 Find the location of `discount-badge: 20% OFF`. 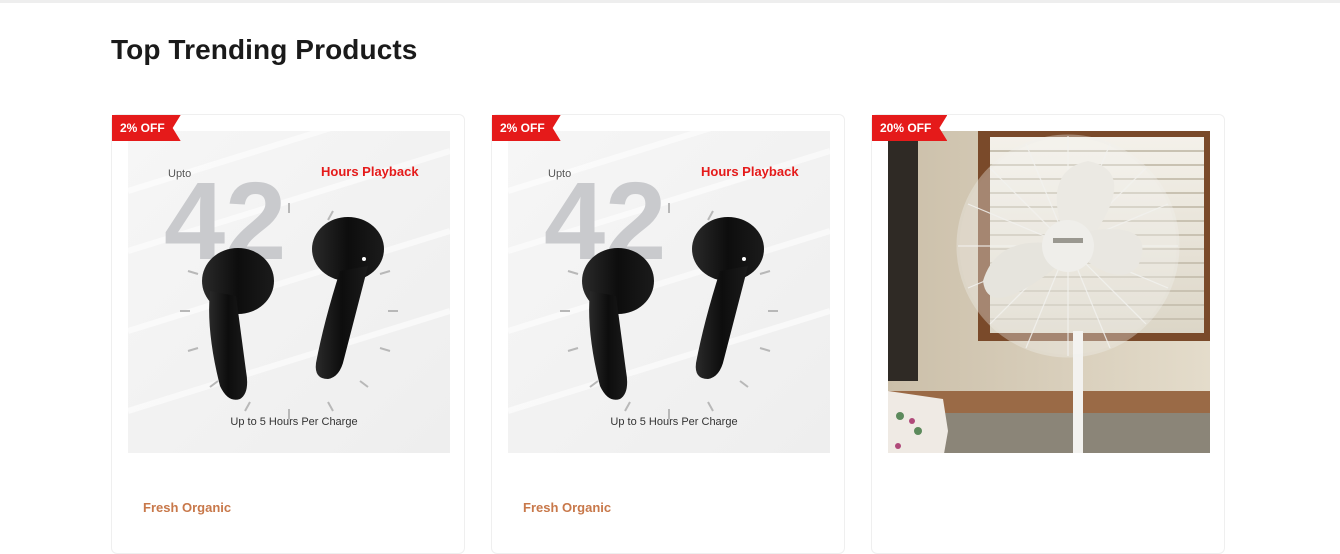

discount-badge: 20% OFF is located at coordinates (909, 128).